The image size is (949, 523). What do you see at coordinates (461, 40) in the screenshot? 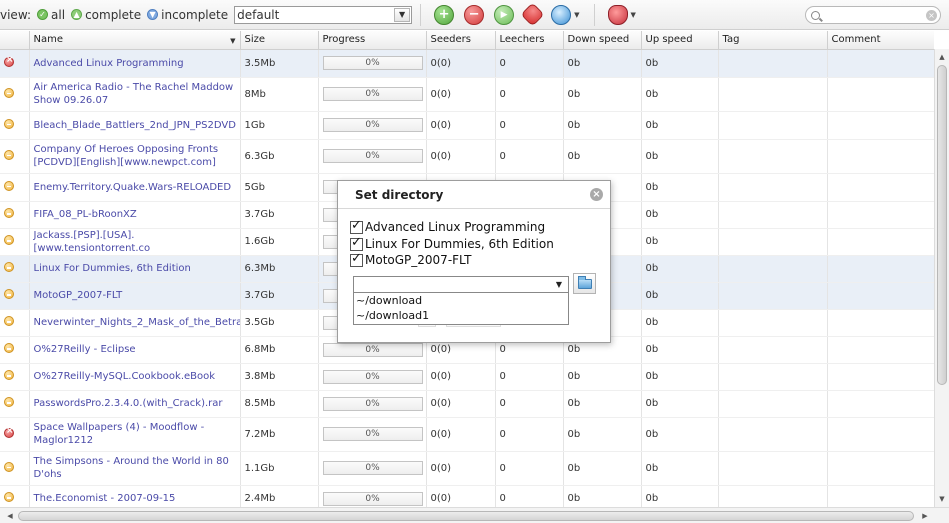
I see `col-seeders: Seeders` at bounding box center [461, 40].